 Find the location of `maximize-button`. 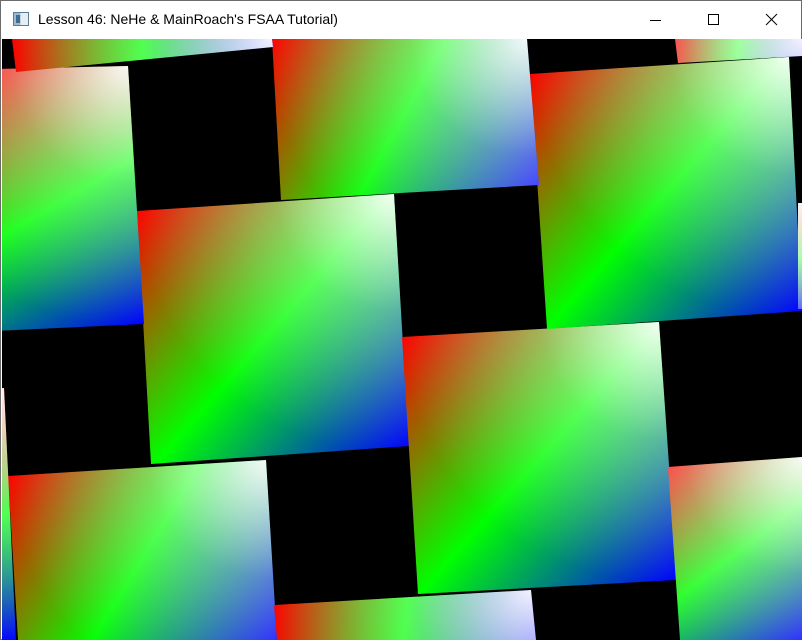

maximize-button is located at coordinates (714, 20).